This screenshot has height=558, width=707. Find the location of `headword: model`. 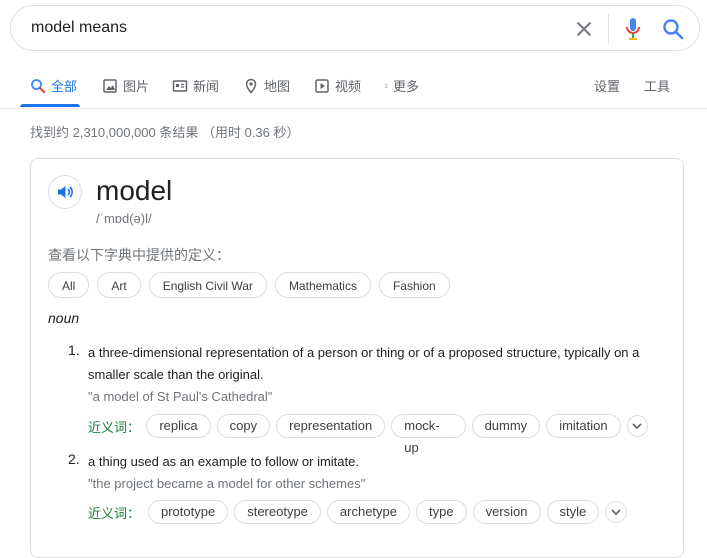

headword: model is located at coordinates (134, 190).